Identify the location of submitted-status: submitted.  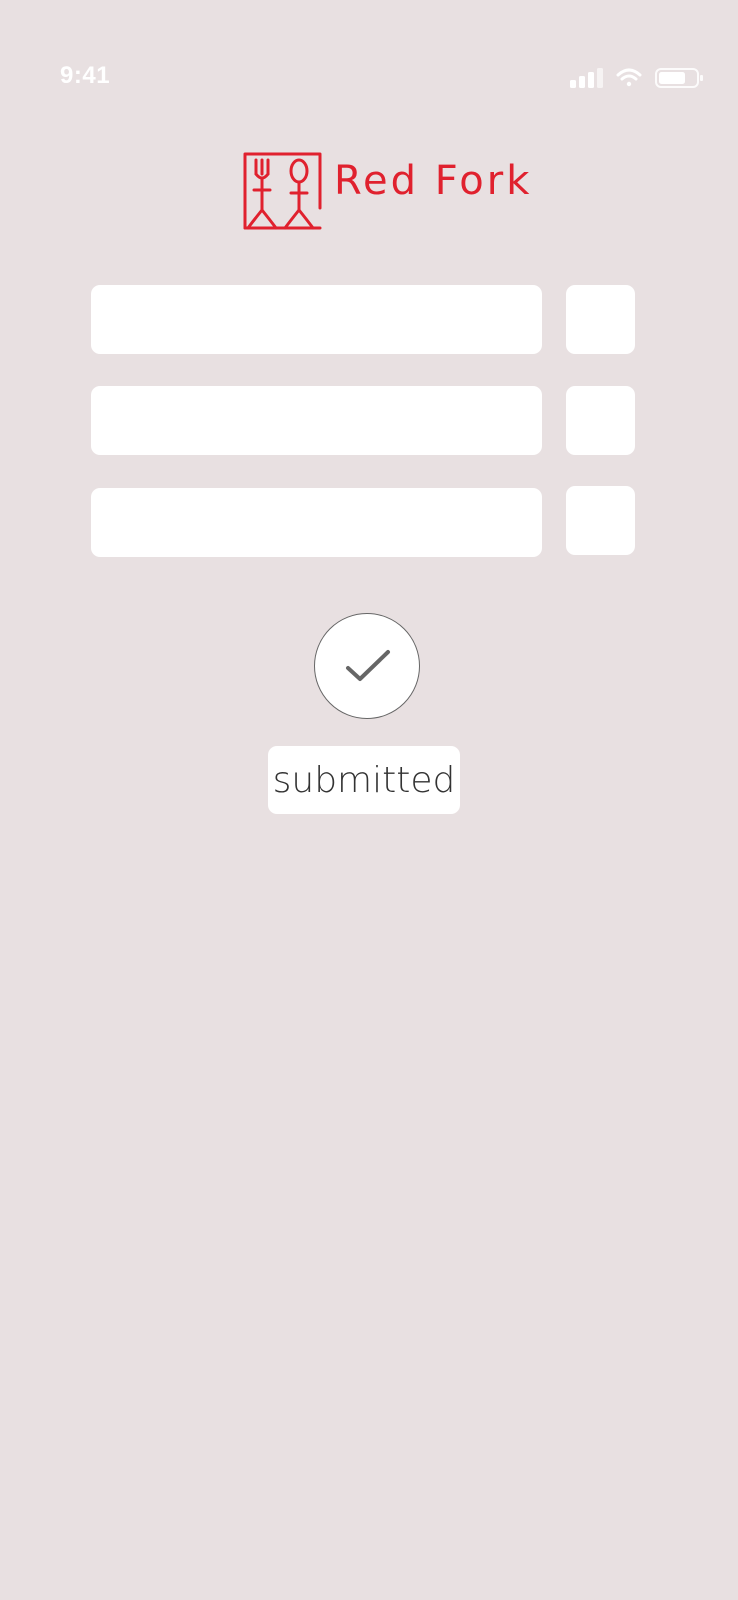
(364, 780).